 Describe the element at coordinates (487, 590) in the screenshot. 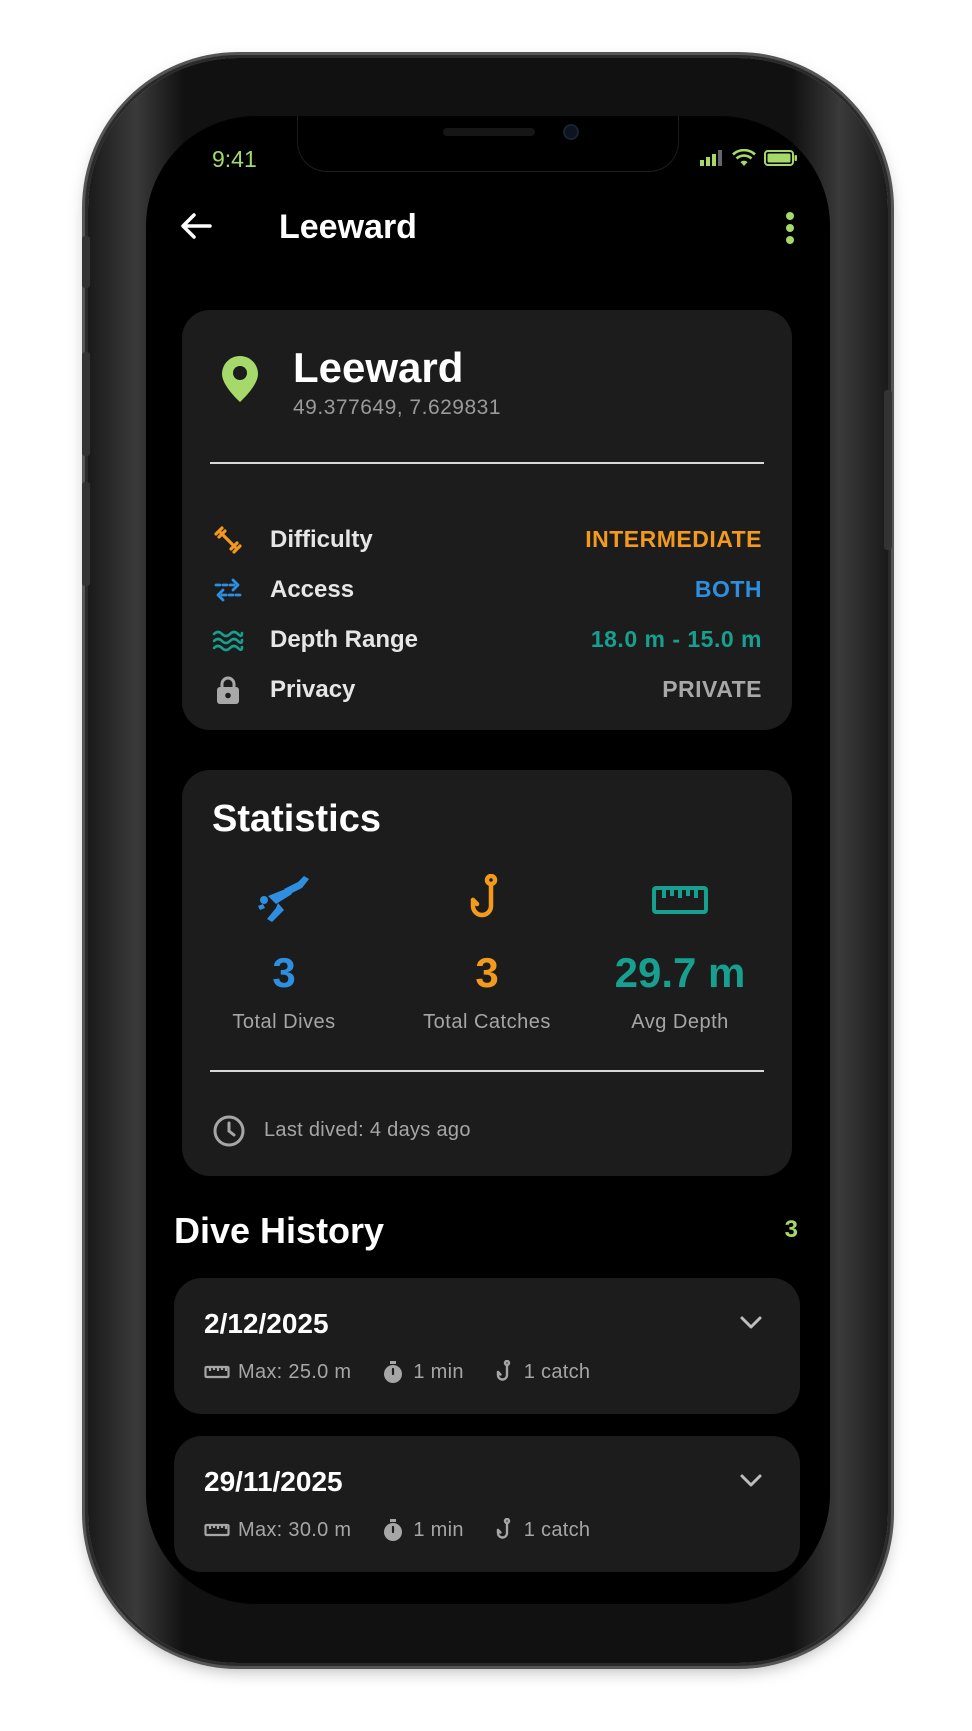

I see `detail-row-access: Access BOTH` at that location.